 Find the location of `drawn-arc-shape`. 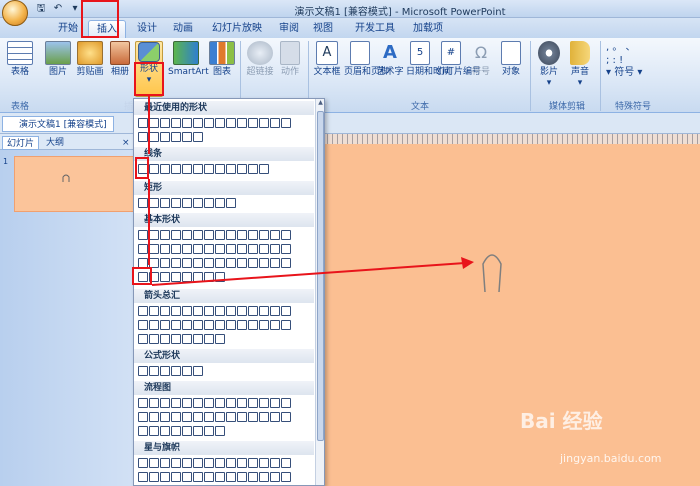

drawn-arc-shape is located at coordinates (492, 272).